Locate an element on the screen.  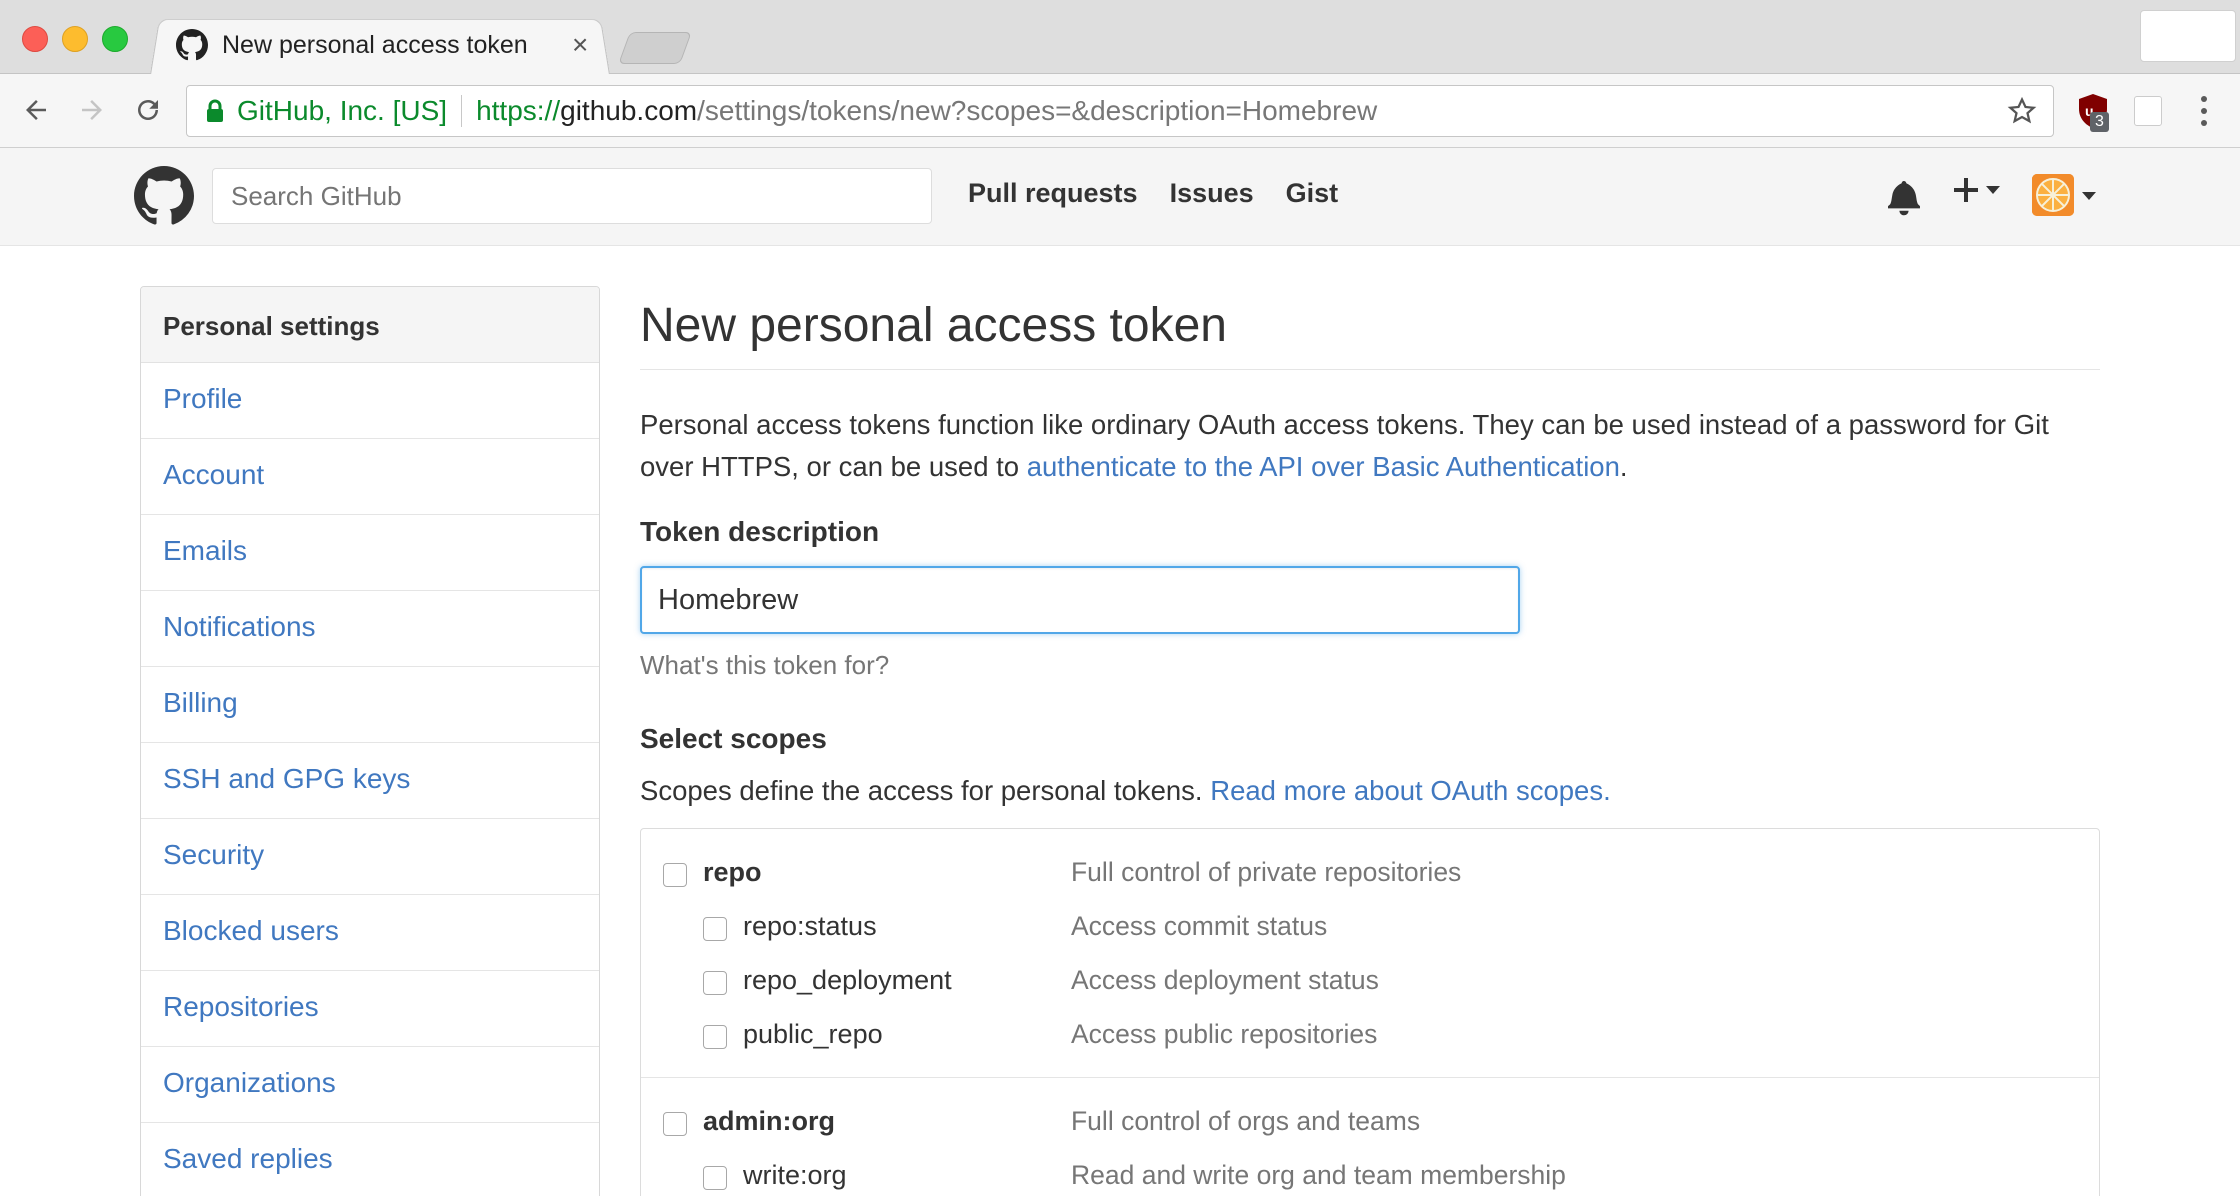
browser-tab-bar: New personal access token × is located at coordinates (1120, 37).